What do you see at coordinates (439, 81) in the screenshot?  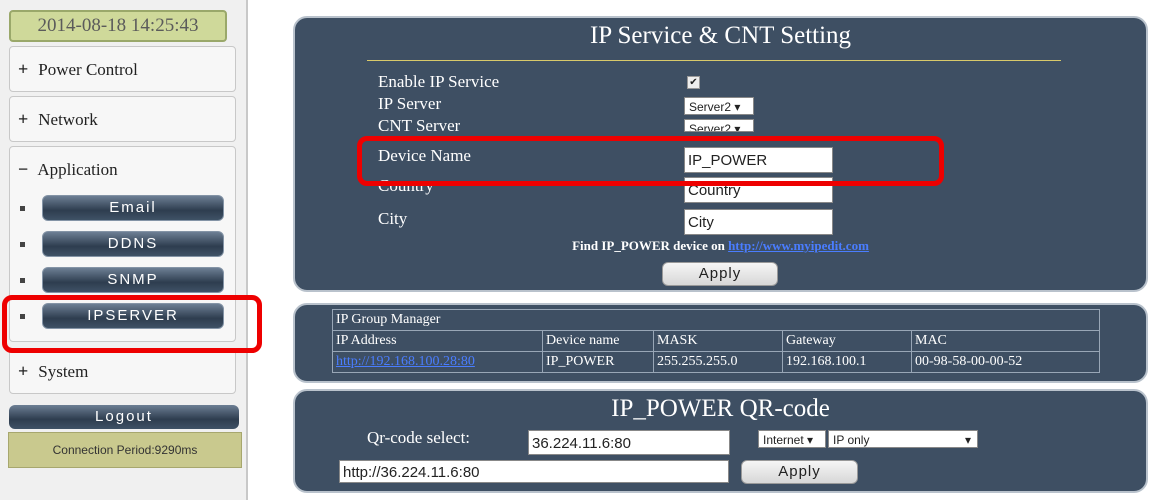 I see `enable-ip-service-label: Enable IP Service` at bounding box center [439, 81].